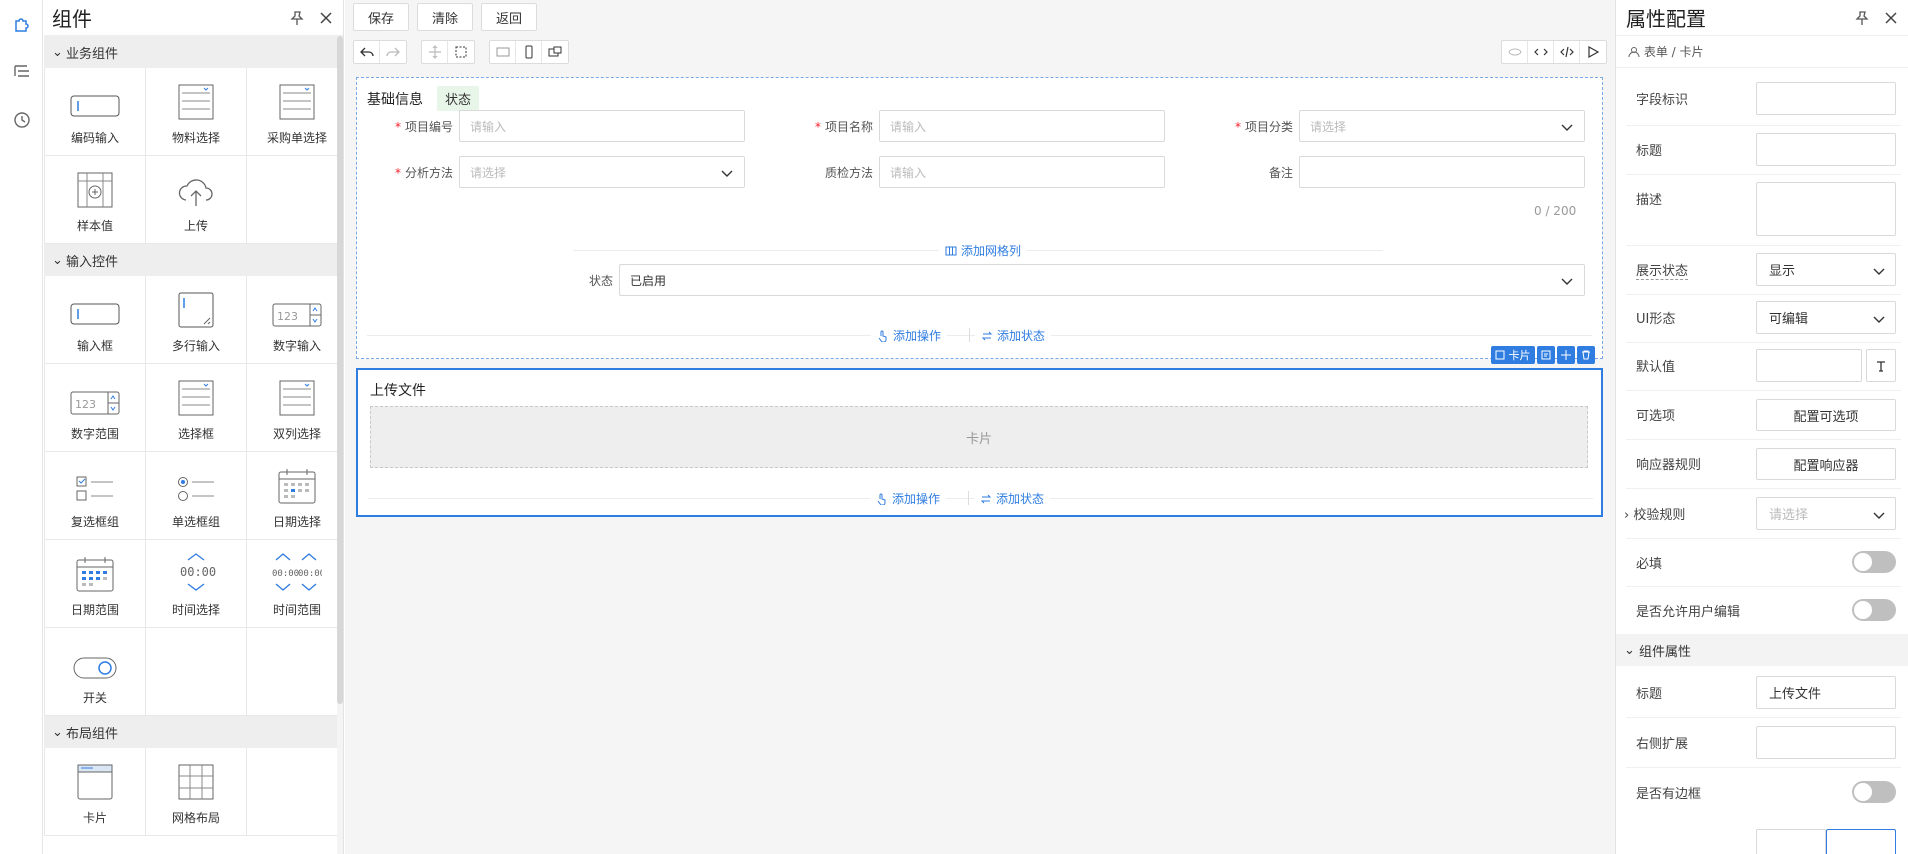  I want to click on upload-file-card: 上传文件 卡片 添加操作 添加状态, so click(979, 442).